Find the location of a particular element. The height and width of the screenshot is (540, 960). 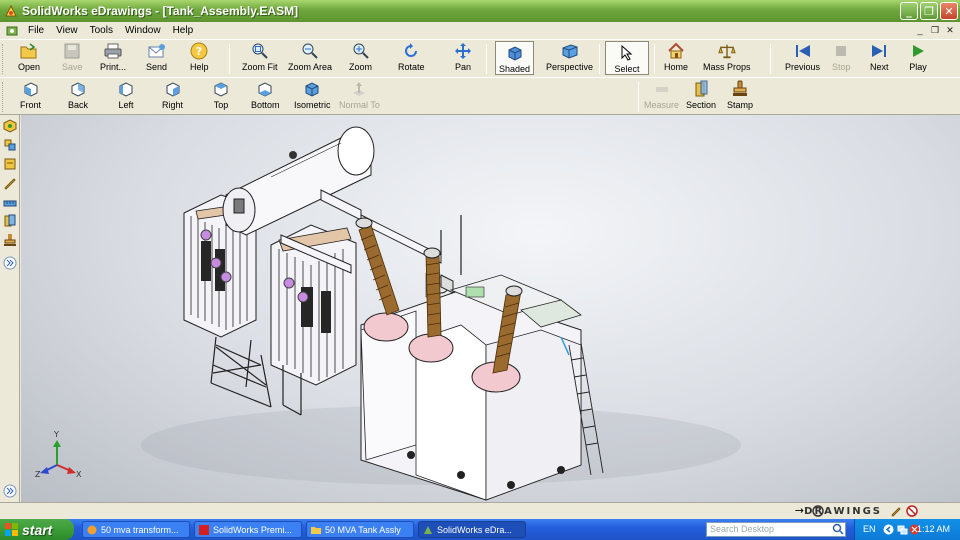

isometric-view-button: Isometric is located at coordinates (312, 95).